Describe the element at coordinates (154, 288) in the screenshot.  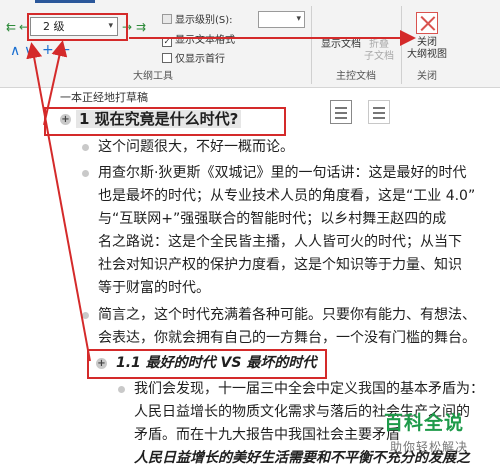
I see `paragraph-2-line: 等于财富的时代。` at that location.